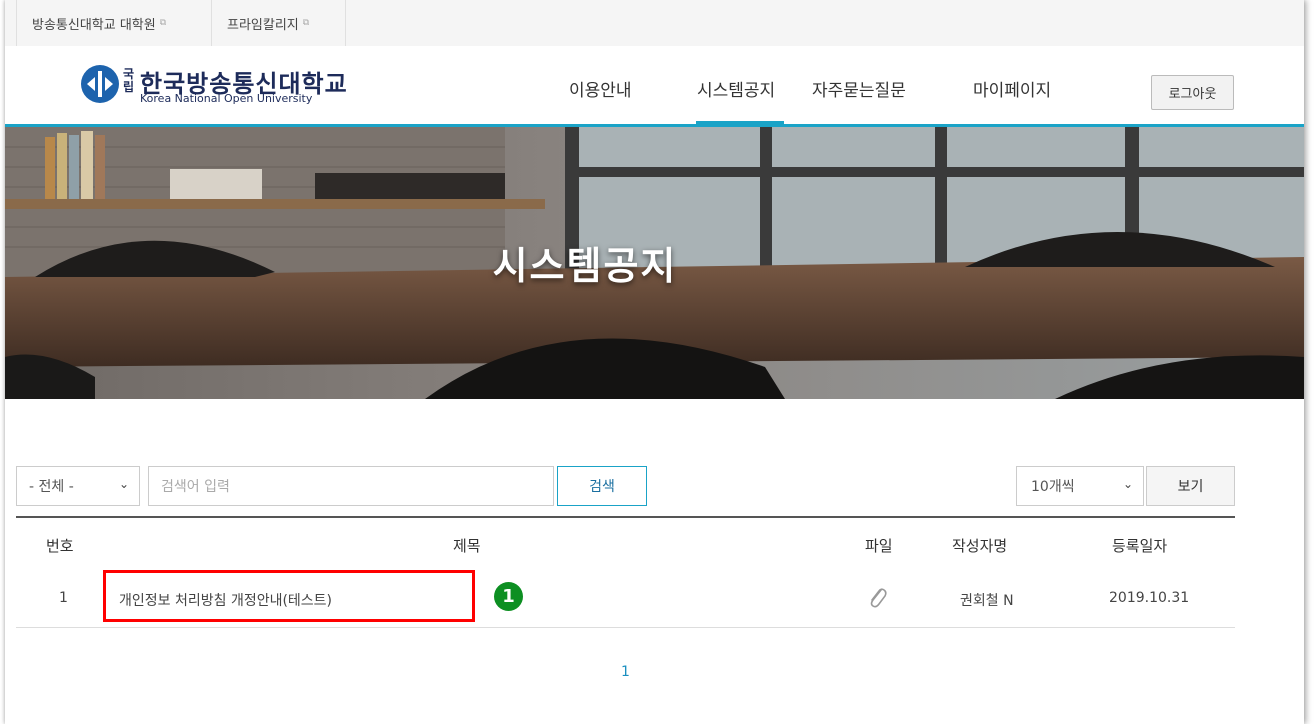 Image resolution: width=1314 pixels, height=724 pixels. I want to click on logout-button: 로그아웃, so click(1192, 92).